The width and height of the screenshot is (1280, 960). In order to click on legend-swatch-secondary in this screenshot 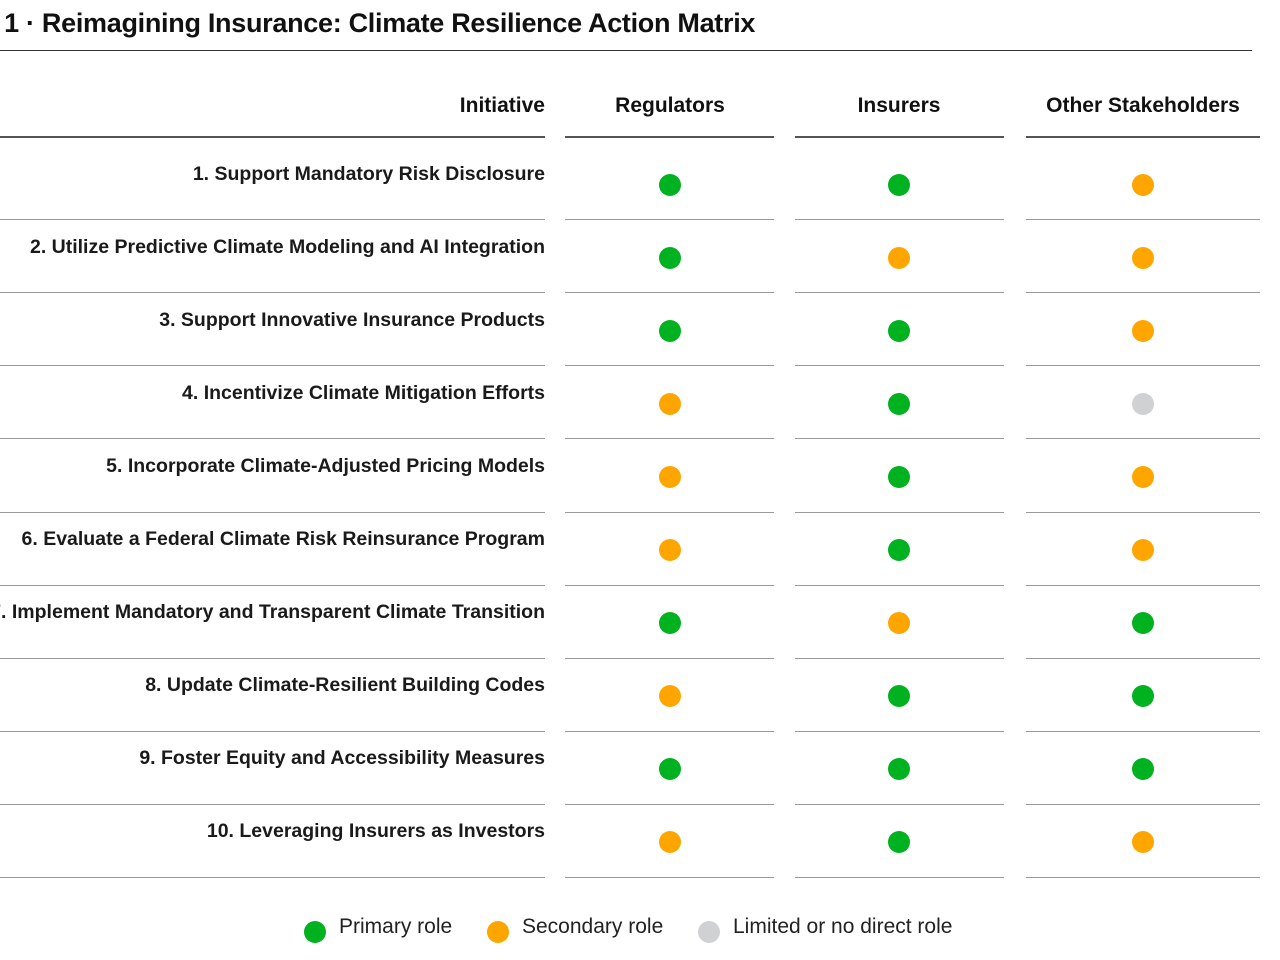, I will do `click(498, 932)`.